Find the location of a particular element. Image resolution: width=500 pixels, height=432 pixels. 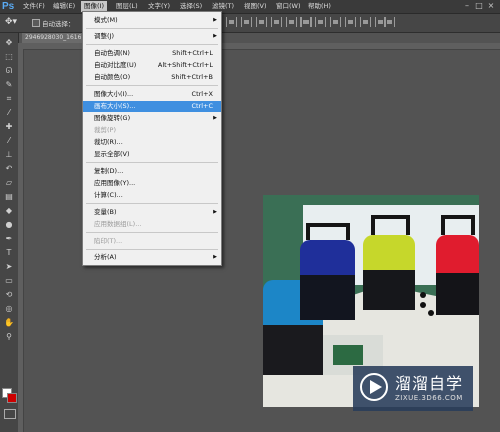

auto-align-icons is located at coordinates (391, 23).